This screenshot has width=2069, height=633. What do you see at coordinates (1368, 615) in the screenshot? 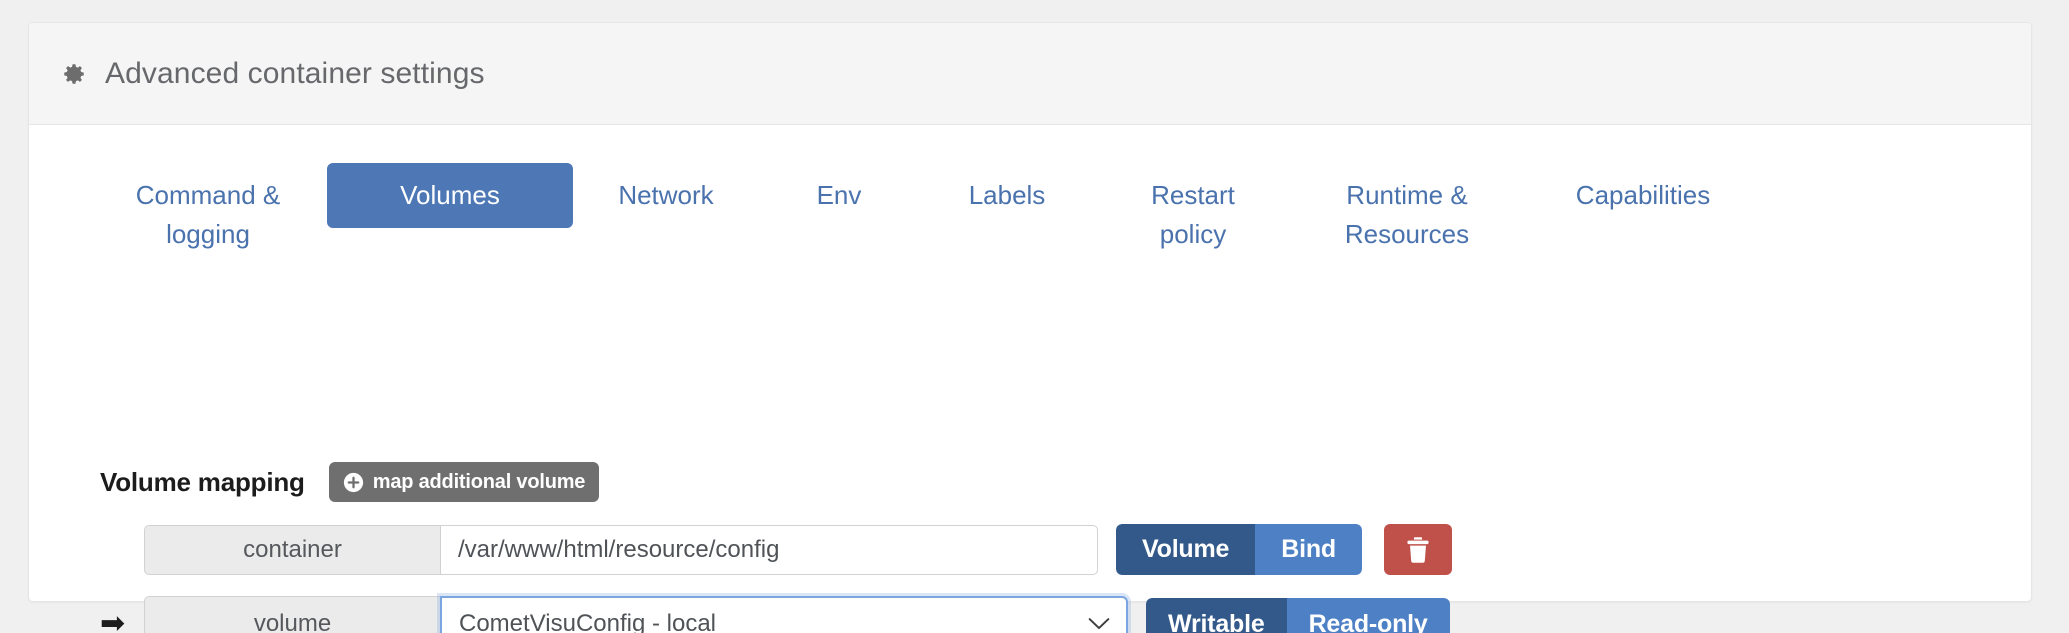
I see `volume-access-readonly-button: Read-only` at bounding box center [1368, 615].